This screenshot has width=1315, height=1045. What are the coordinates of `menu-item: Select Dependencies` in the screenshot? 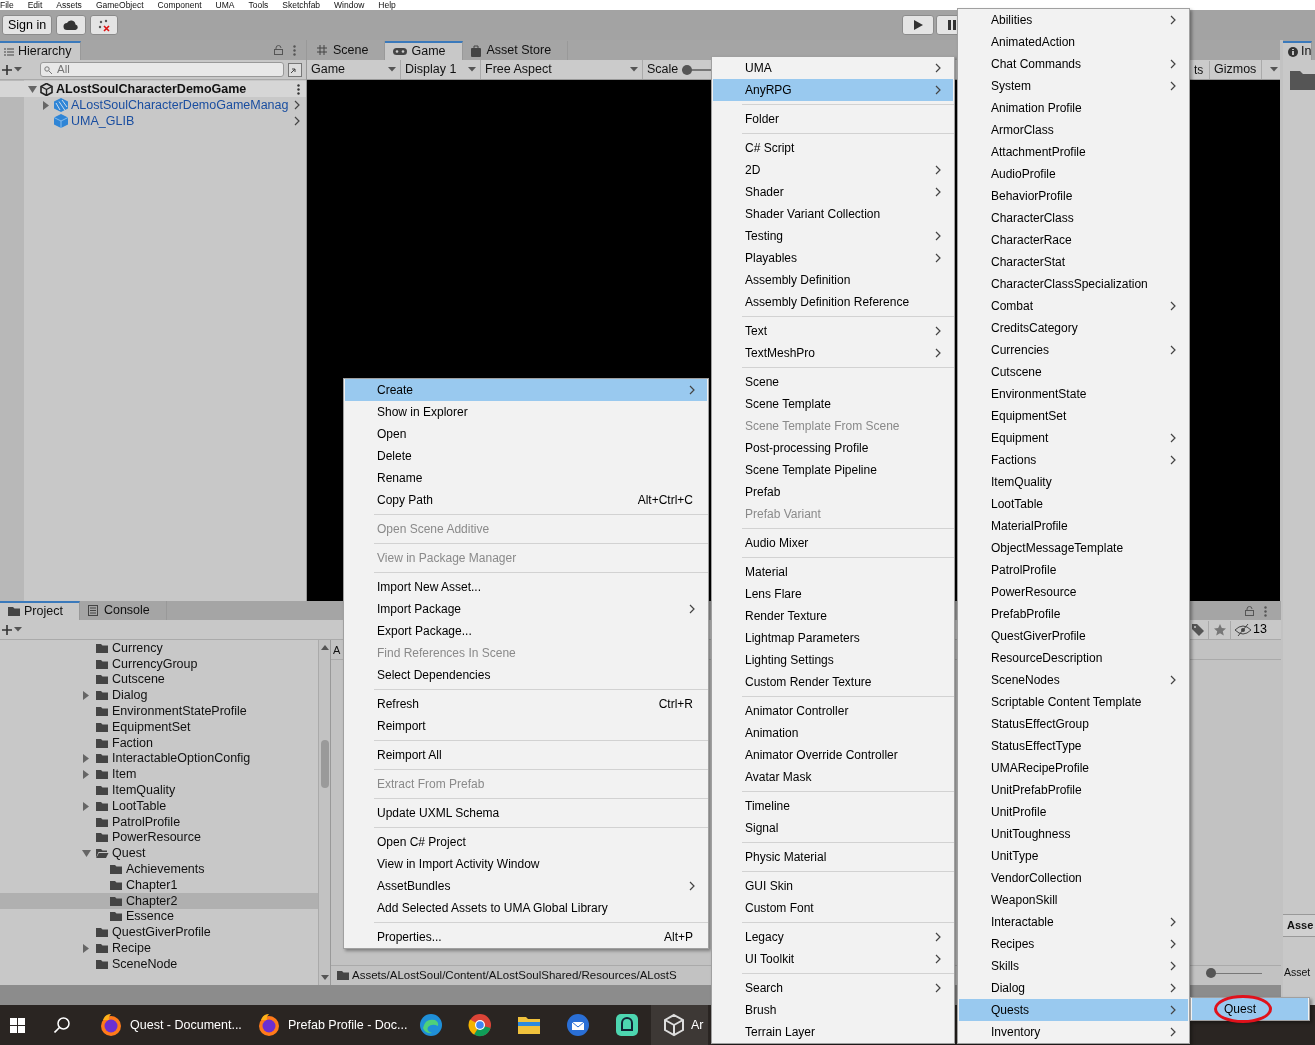 It's located at (526, 675).